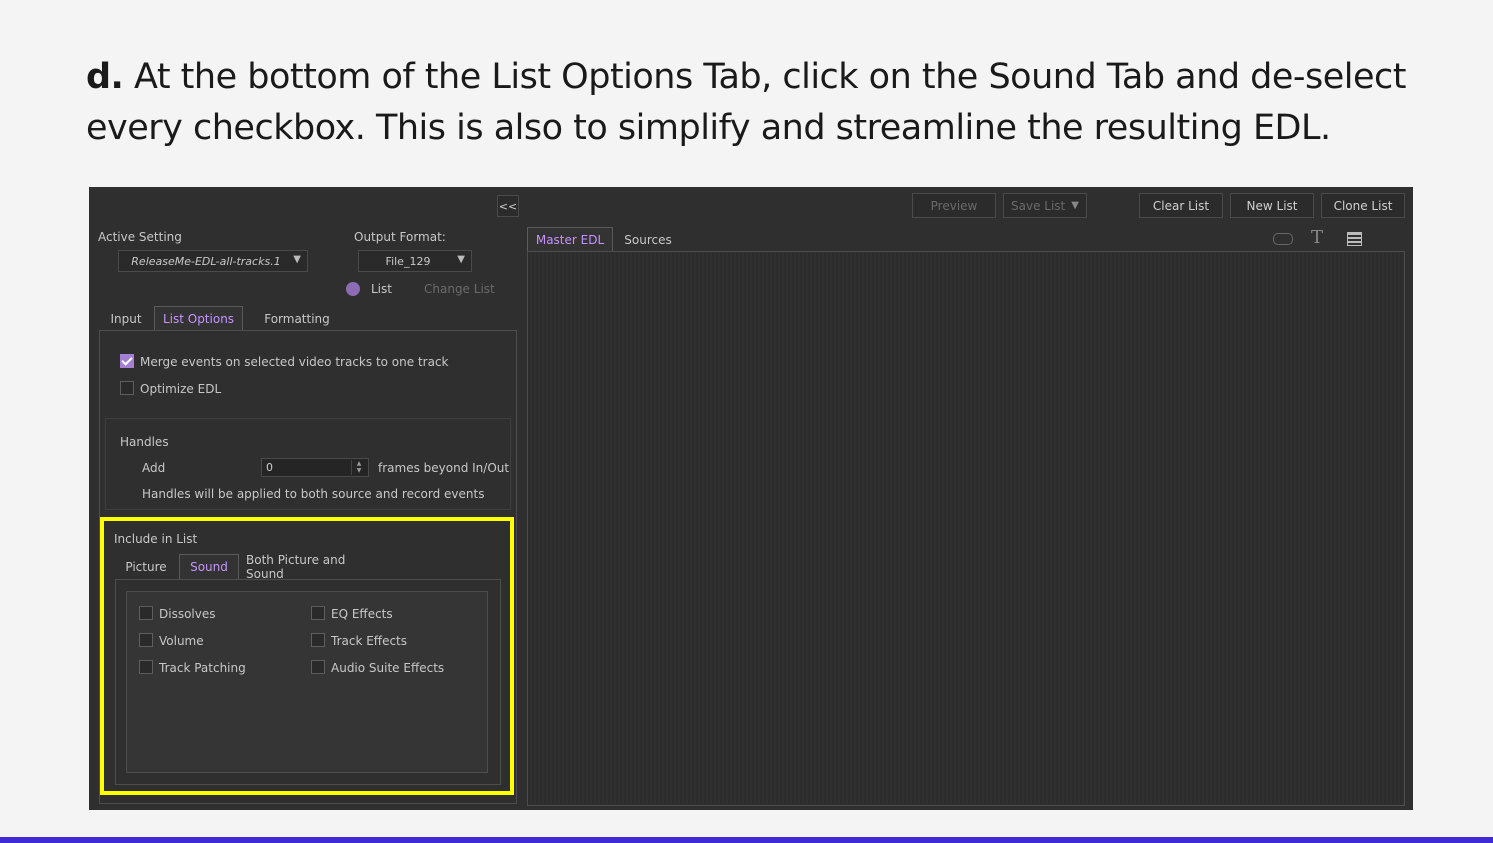 The image size is (1493, 843). What do you see at coordinates (315, 467) in the screenshot?
I see `handles-add-field: 0 ▲ ▼` at bounding box center [315, 467].